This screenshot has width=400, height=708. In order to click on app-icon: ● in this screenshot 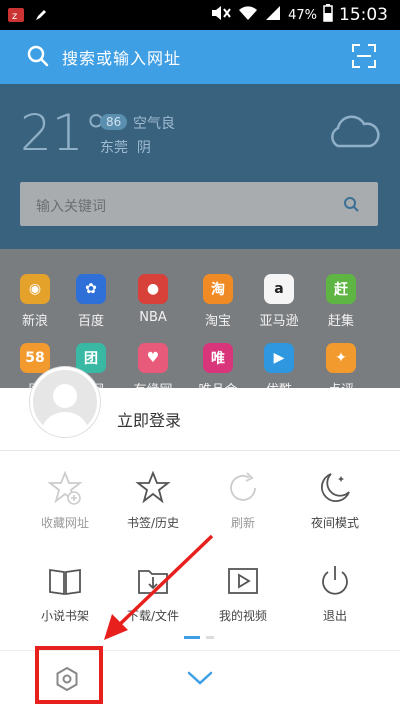, I will do `click(153, 289)`.